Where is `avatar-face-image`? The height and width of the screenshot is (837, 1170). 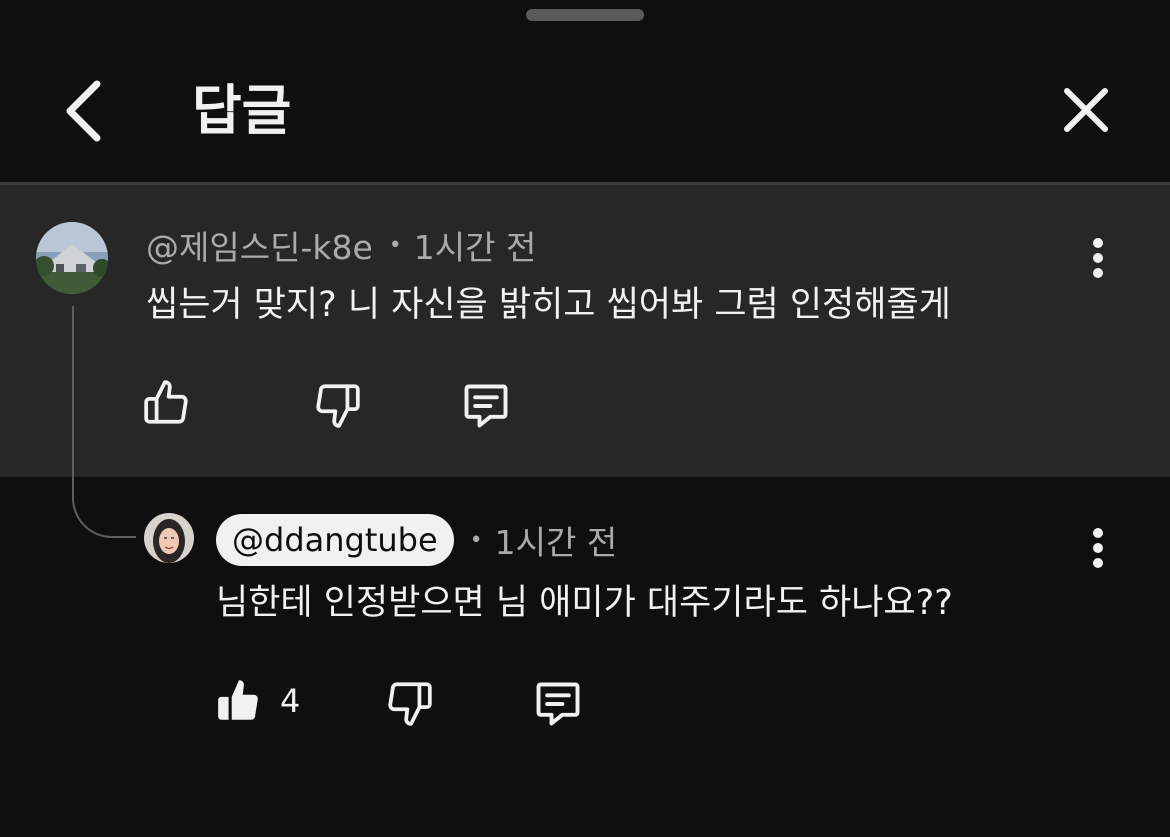 avatar-face-image is located at coordinates (169, 538).